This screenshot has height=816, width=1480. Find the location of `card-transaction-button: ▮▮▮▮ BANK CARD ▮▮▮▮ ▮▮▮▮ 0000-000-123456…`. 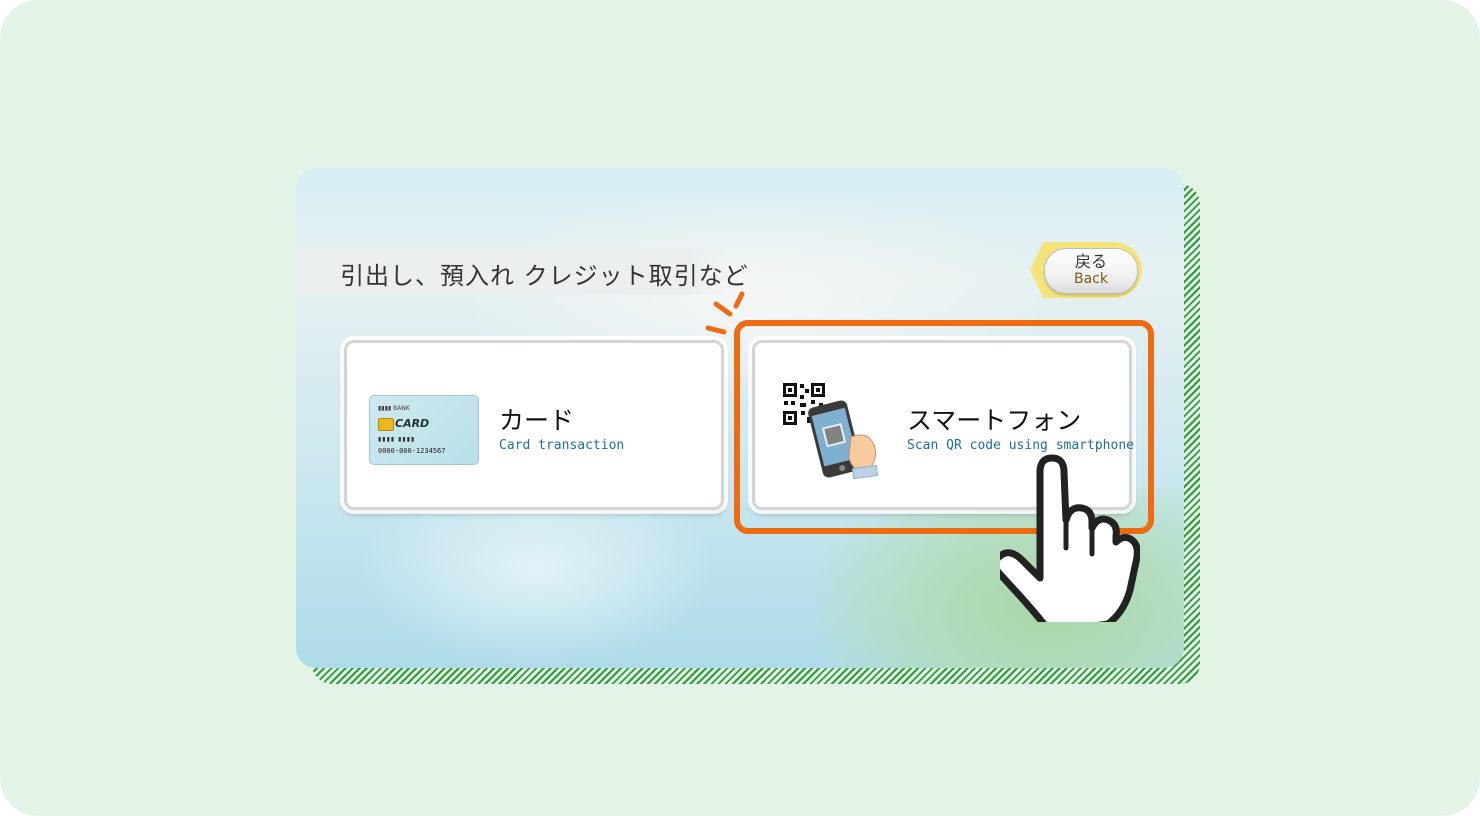

card-transaction-button: ▮▮▮▮ BANK CARD ▮▮▮▮ ▮▮▮▮ 0000-000-123456… is located at coordinates (534, 425).